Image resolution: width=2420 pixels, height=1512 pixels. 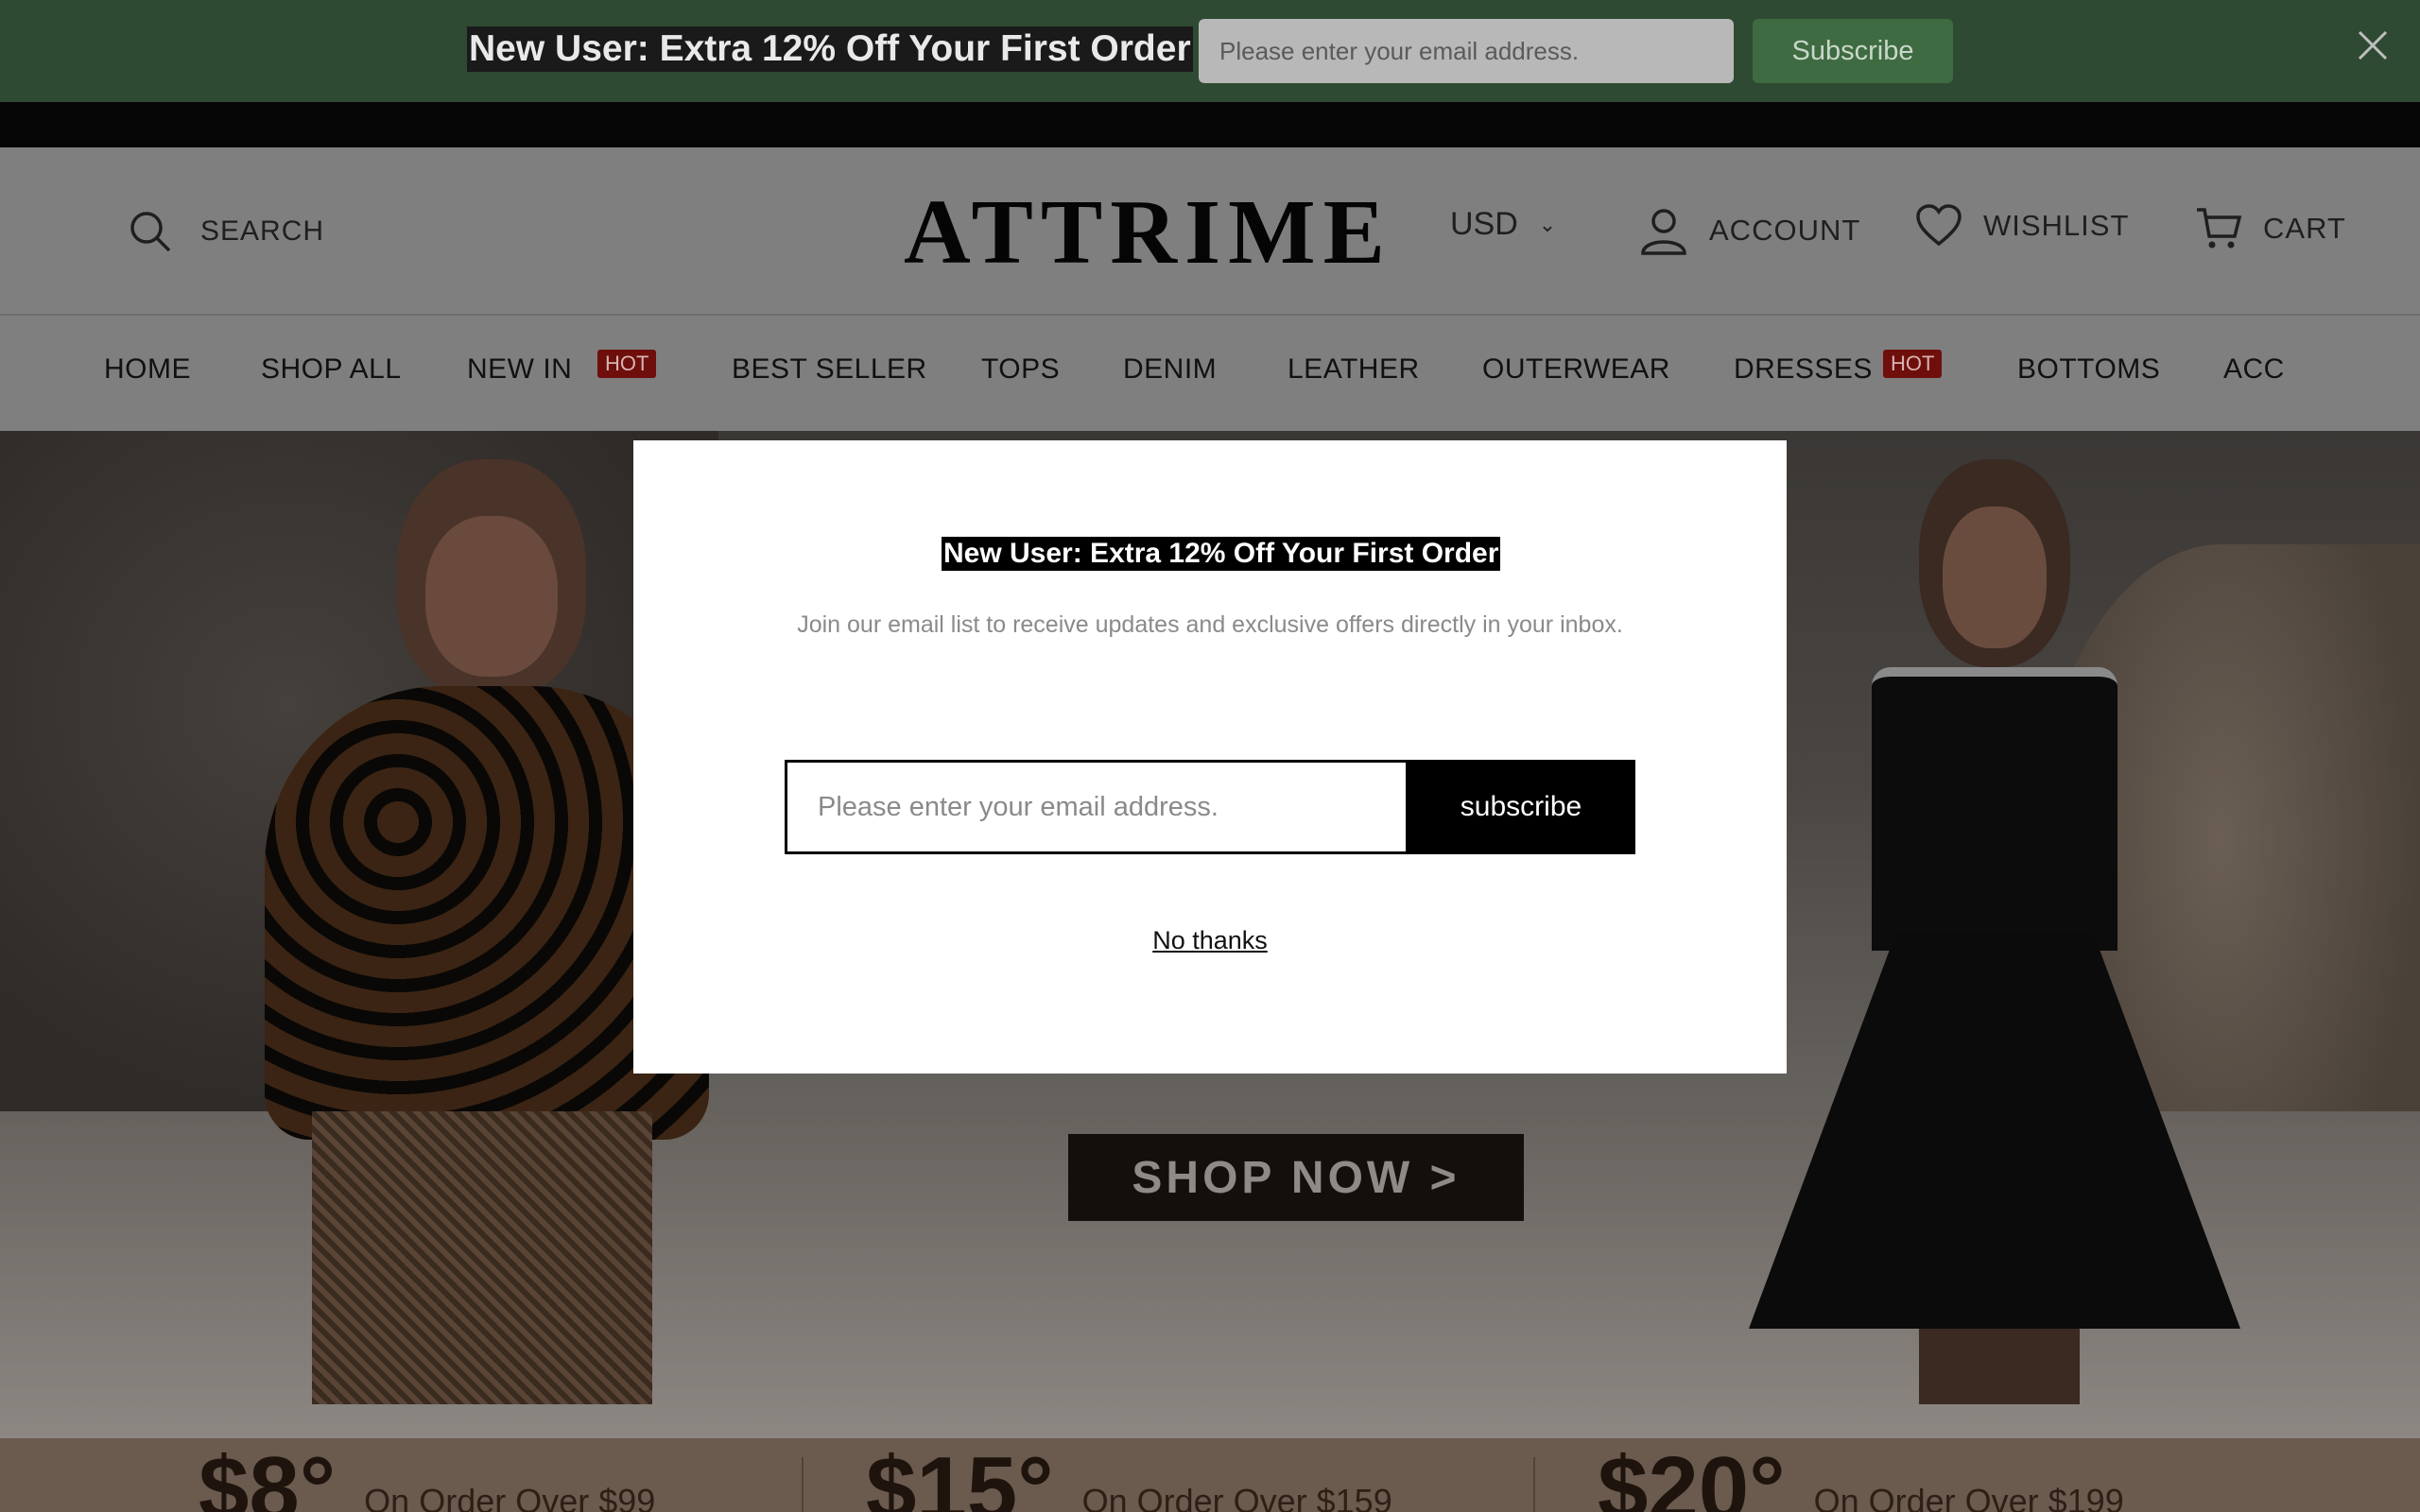 I want to click on modal-email-input, so click(x=1097, y=807).